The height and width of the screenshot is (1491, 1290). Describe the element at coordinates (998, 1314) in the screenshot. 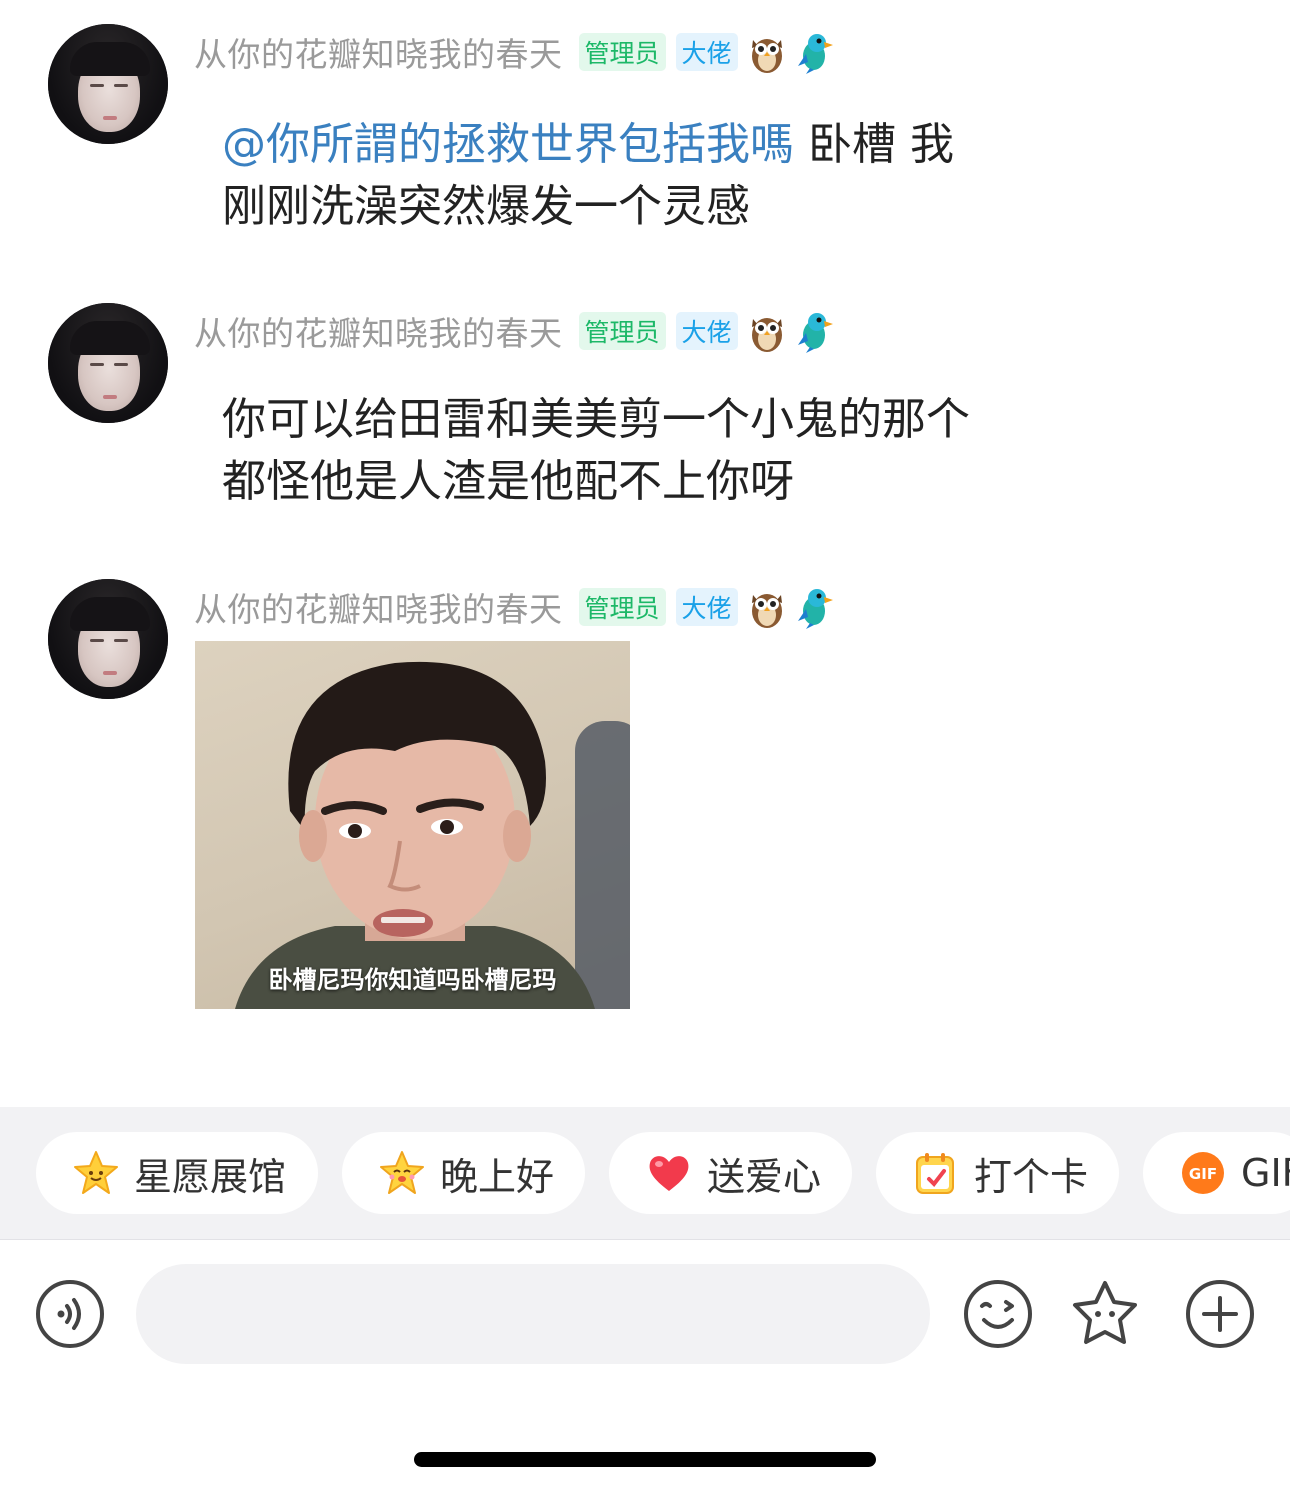

I see `emoji-icon` at that location.